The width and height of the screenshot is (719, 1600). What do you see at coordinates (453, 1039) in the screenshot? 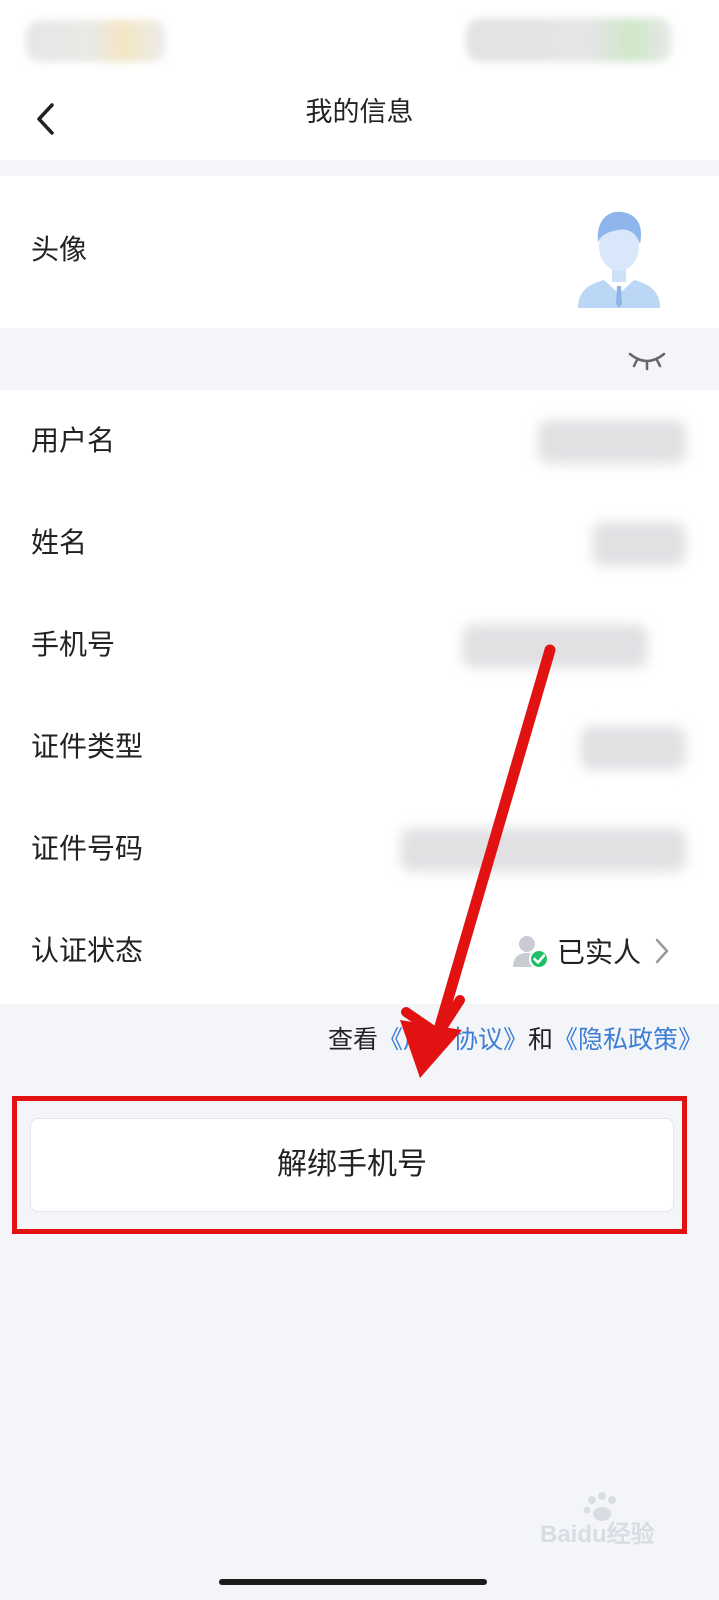
I see `user-agreement-link: 《用户协议》` at bounding box center [453, 1039].